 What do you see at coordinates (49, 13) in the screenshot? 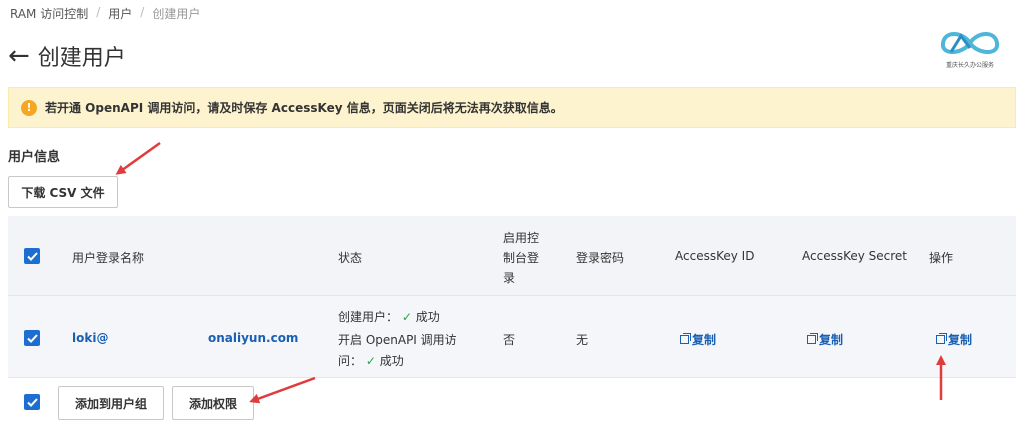
I see `breadcrumb-ram: RAM 访问控制` at bounding box center [49, 13].